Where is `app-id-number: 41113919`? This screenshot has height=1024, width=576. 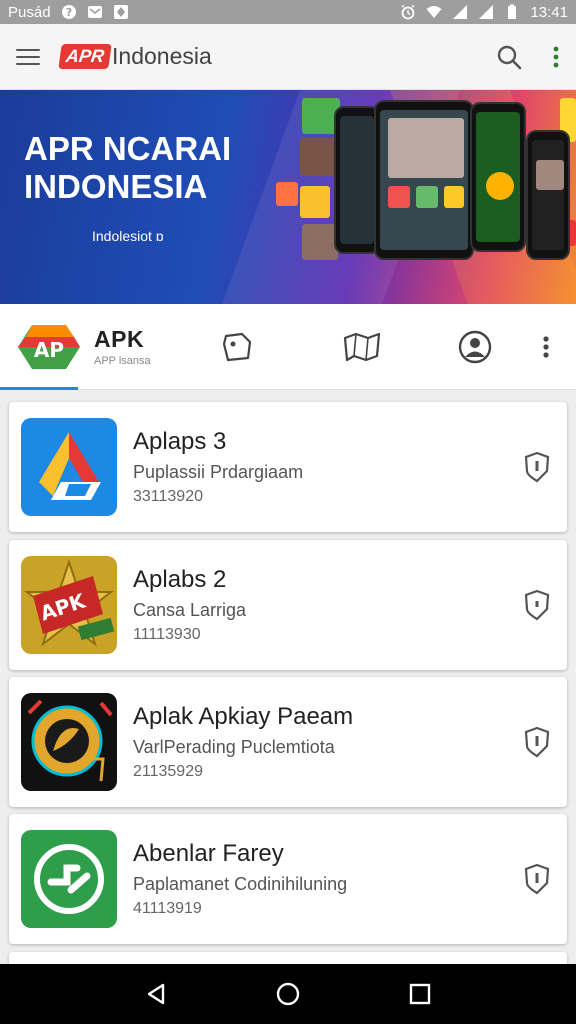 app-id-number: 41113919 is located at coordinates (167, 908).